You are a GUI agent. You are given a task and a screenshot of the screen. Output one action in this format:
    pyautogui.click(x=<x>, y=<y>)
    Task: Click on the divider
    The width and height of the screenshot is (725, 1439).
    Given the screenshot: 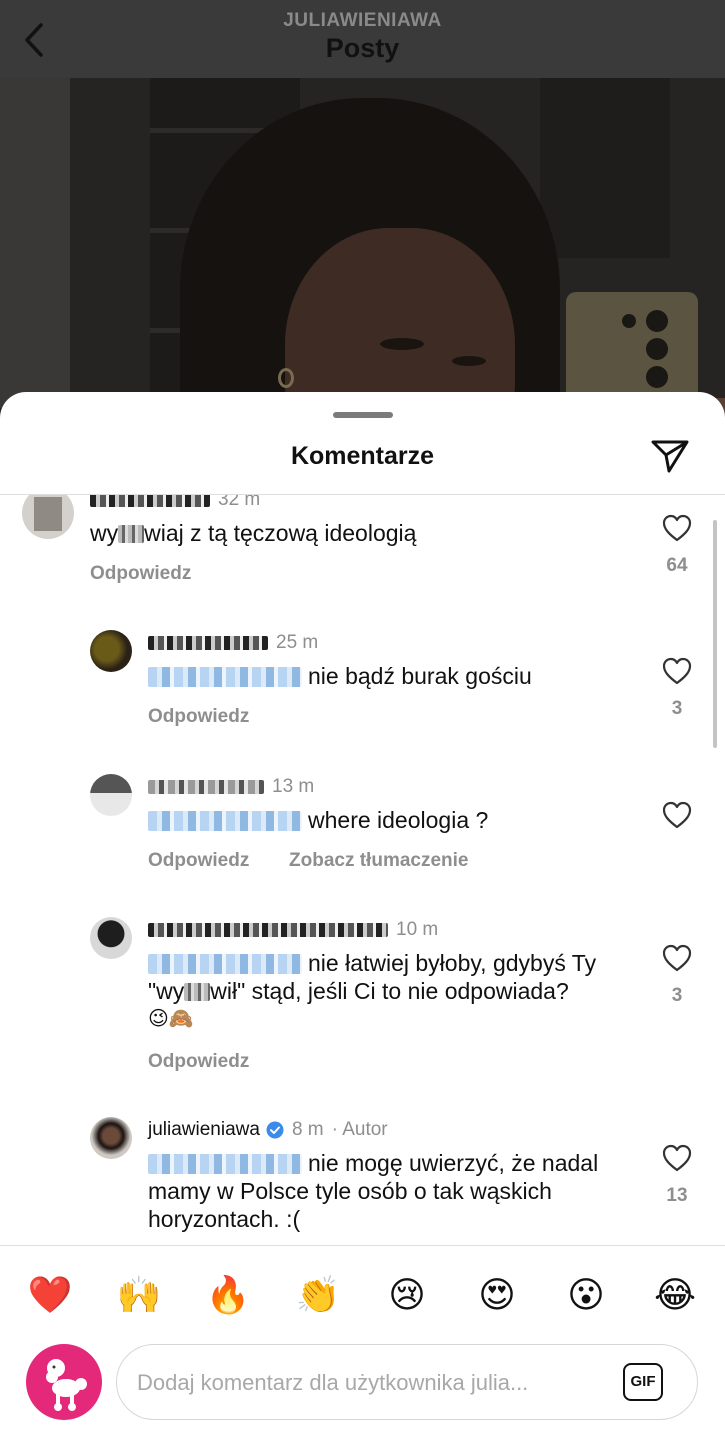 What is the action you would take?
    pyautogui.click(x=362, y=1245)
    